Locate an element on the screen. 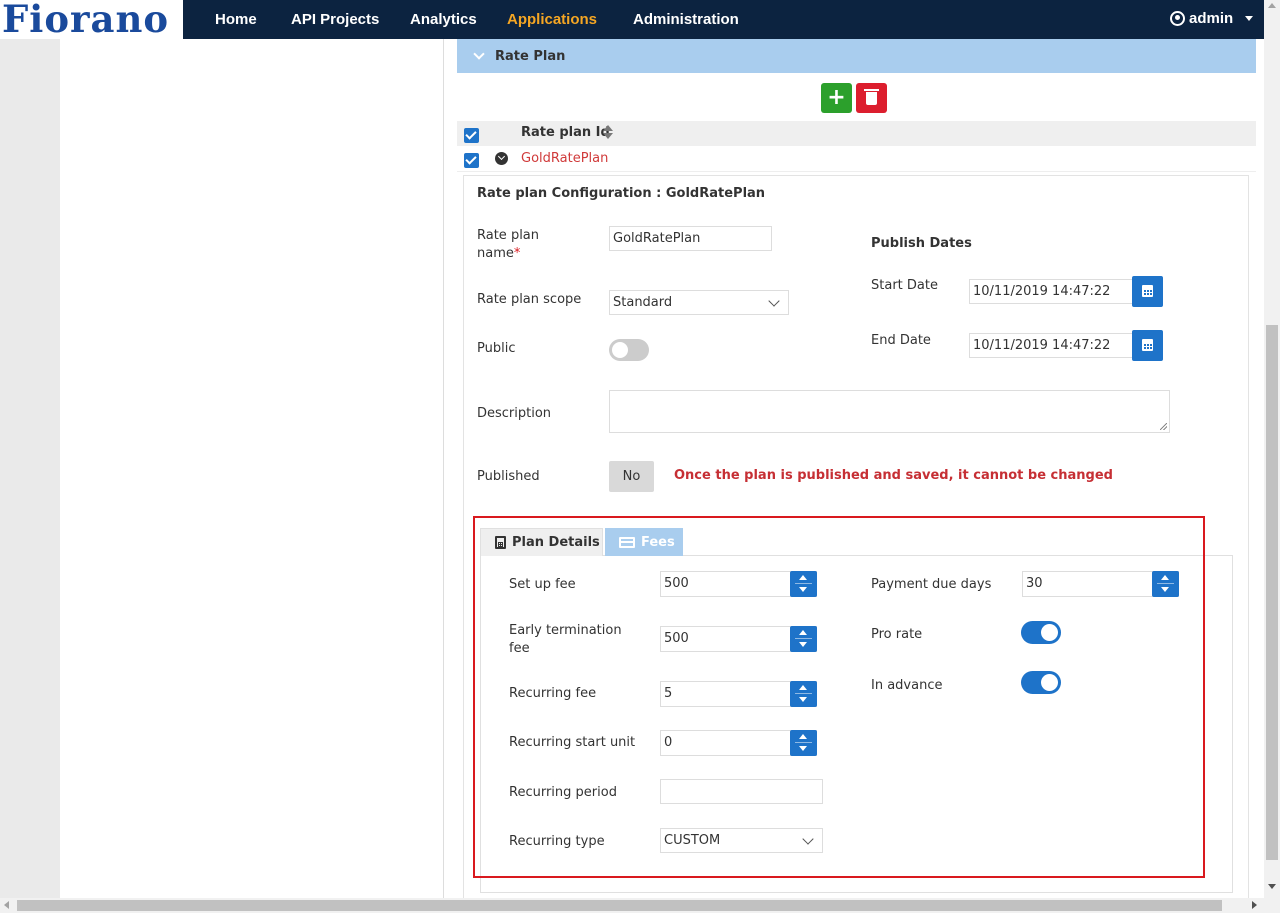 This screenshot has height=913, width=1280. table-row: GoldRatePlan is located at coordinates (856, 159).